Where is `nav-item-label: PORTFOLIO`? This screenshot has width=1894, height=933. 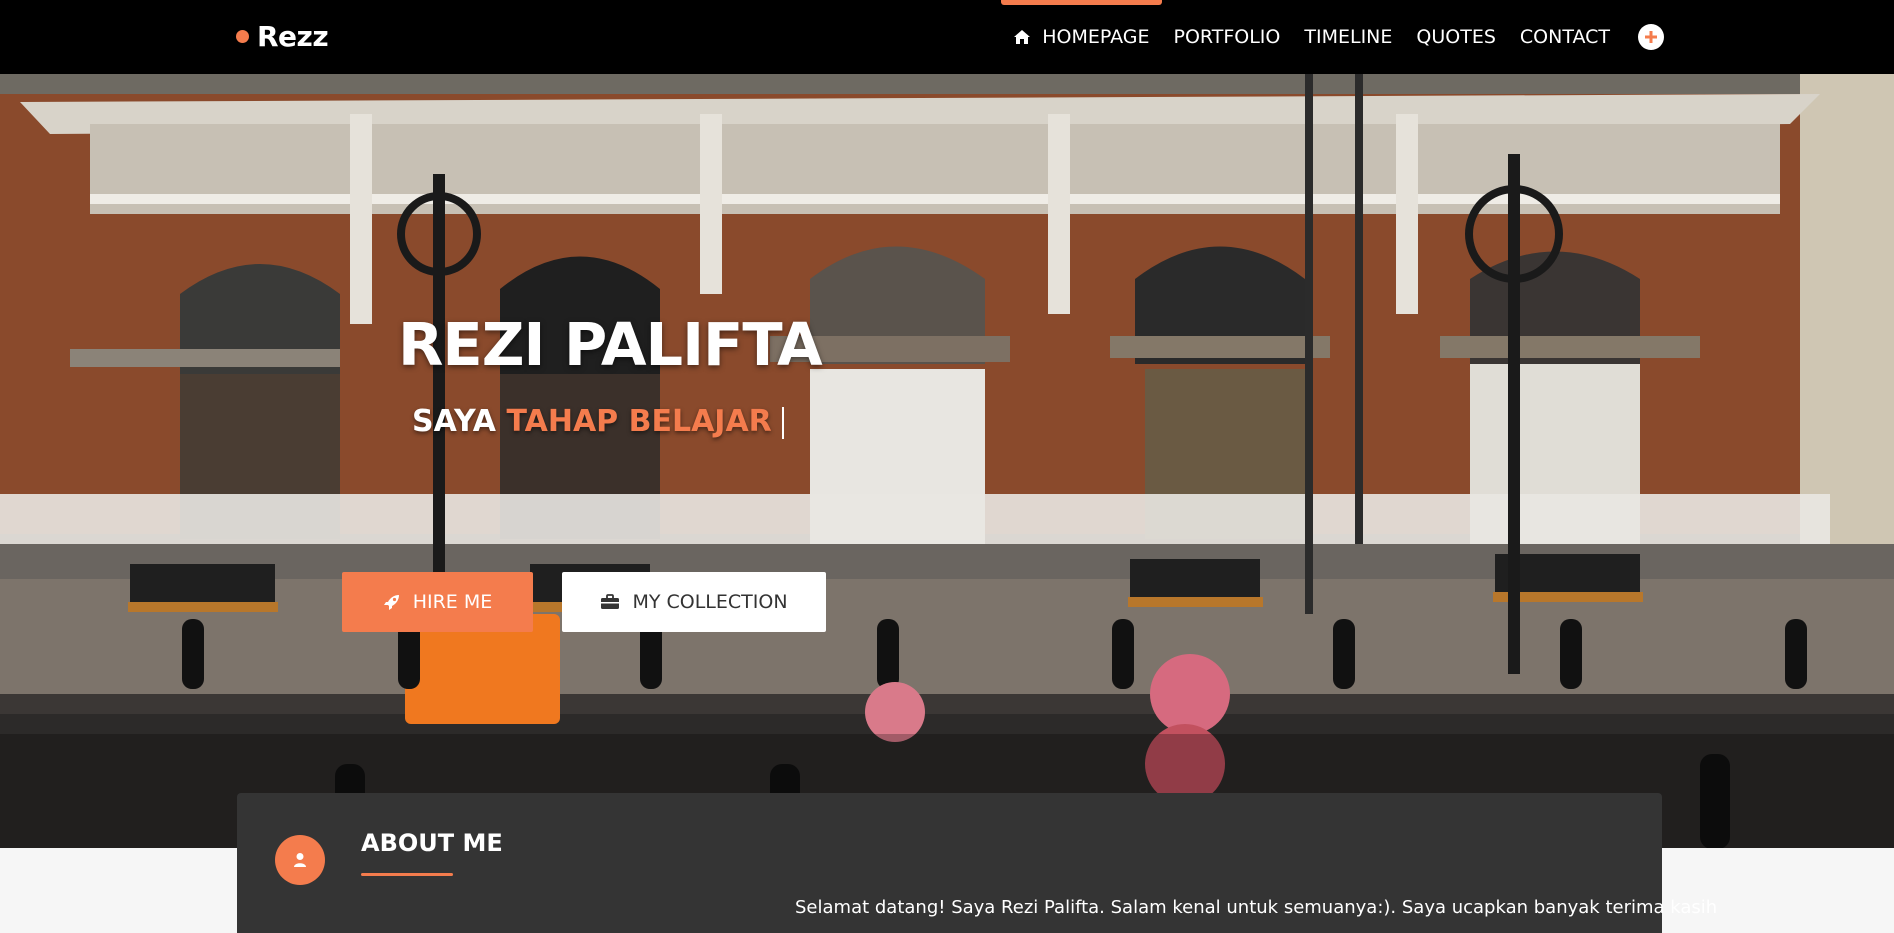 nav-item-label: PORTFOLIO is located at coordinates (1227, 37).